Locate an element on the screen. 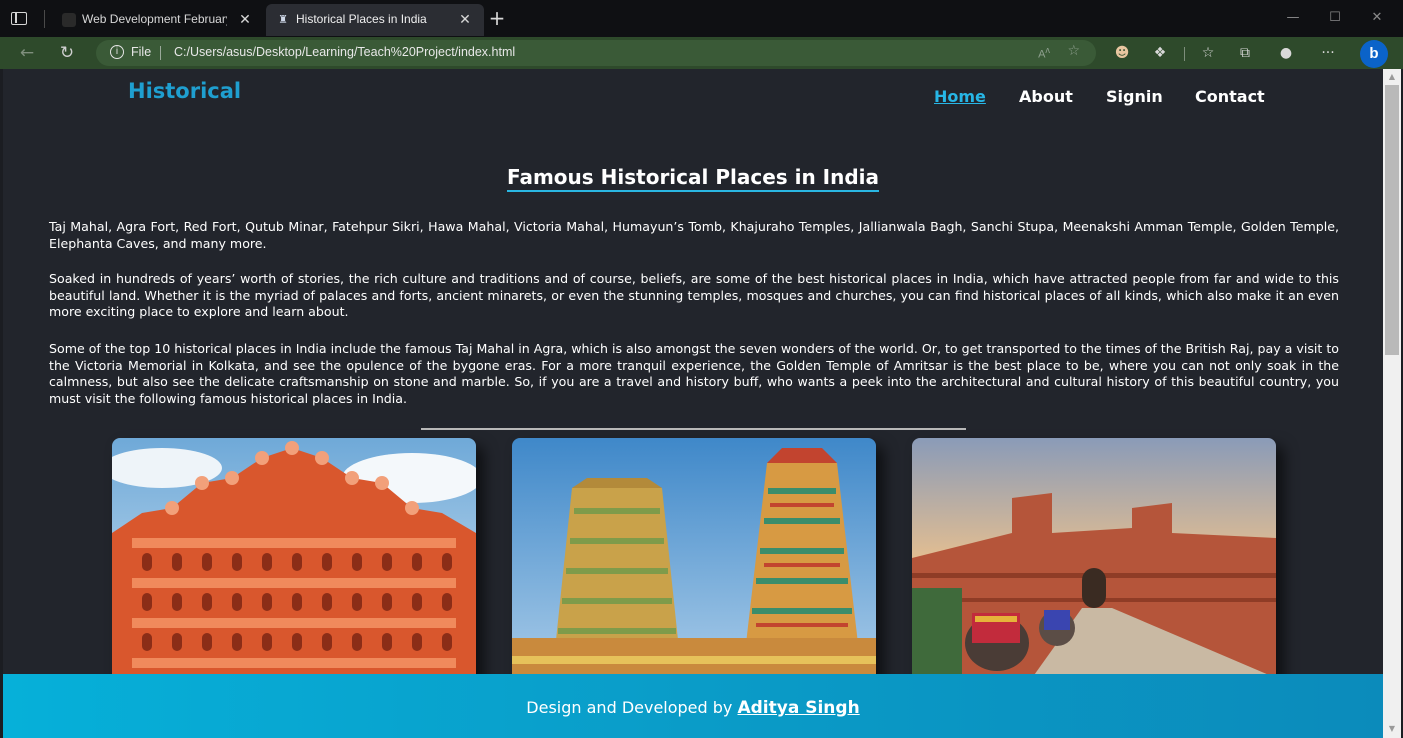 The image size is (1403, 738). tab-divider is located at coordinates (44, 19).